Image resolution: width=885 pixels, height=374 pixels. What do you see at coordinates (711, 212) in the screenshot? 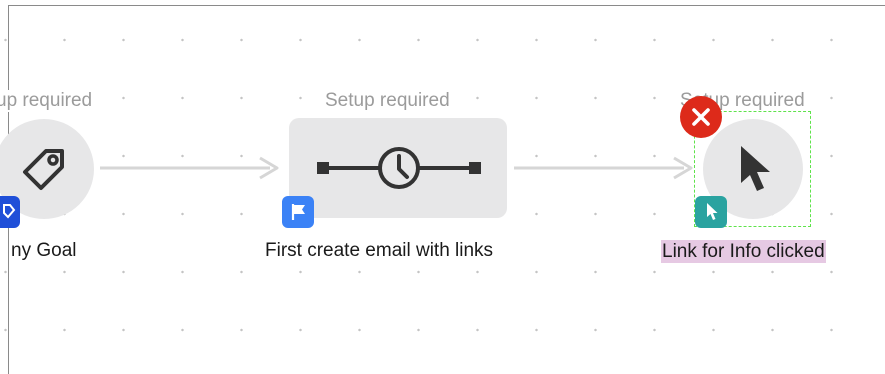
I see `cursor-badge-icon` at bounding box center [711, 212].